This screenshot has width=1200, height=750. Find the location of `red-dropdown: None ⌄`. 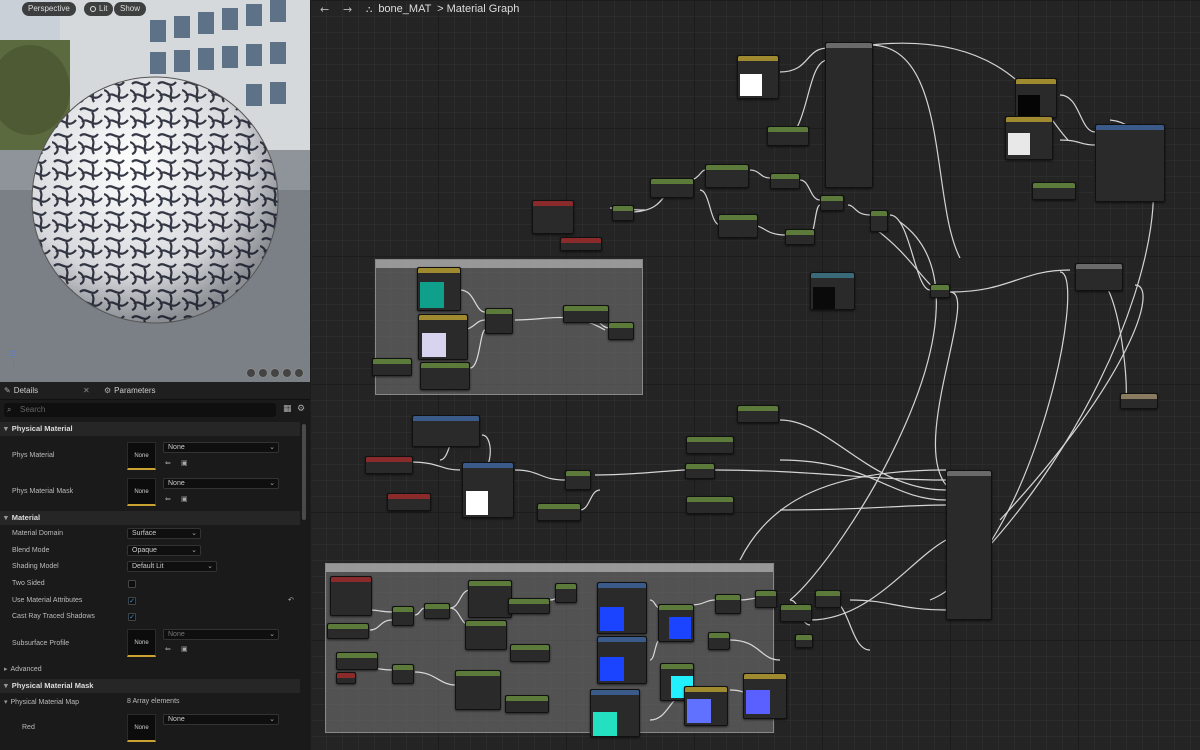

red-dropdown: None ⌄ is located at coordinates (221, 719).